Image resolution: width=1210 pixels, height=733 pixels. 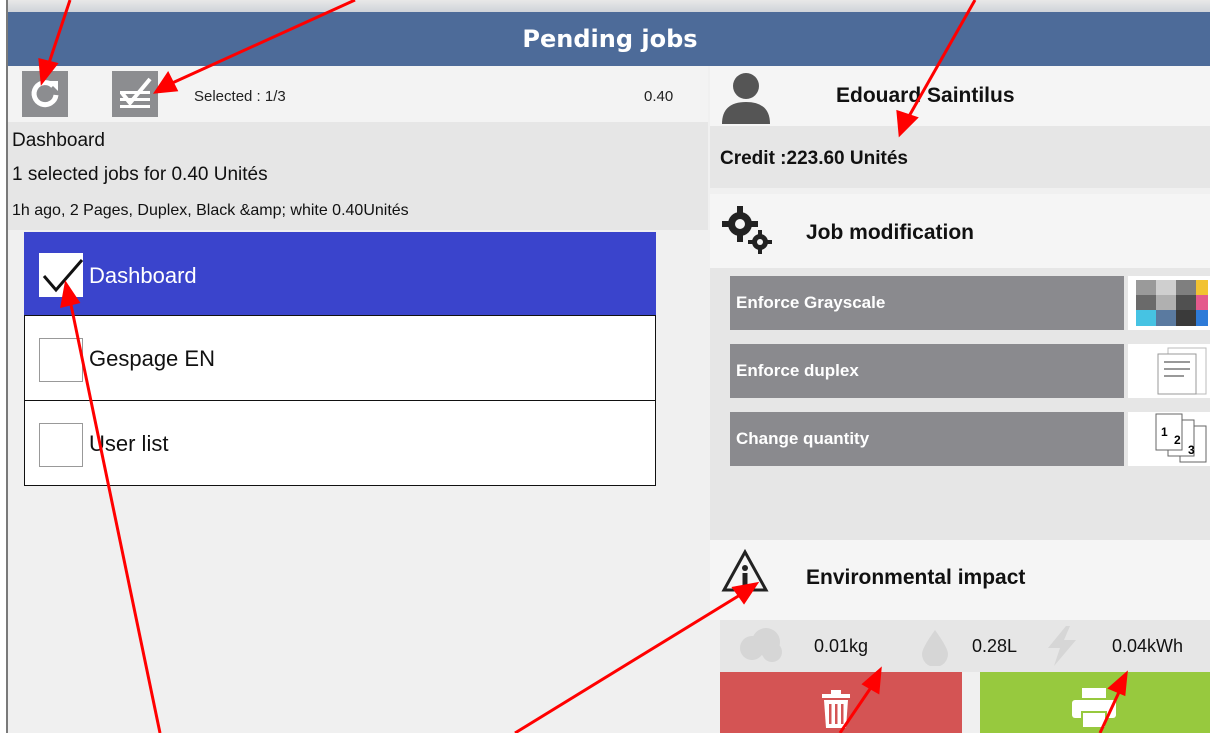 I want to click on checkmark-icon, so click(x=63, y=276).